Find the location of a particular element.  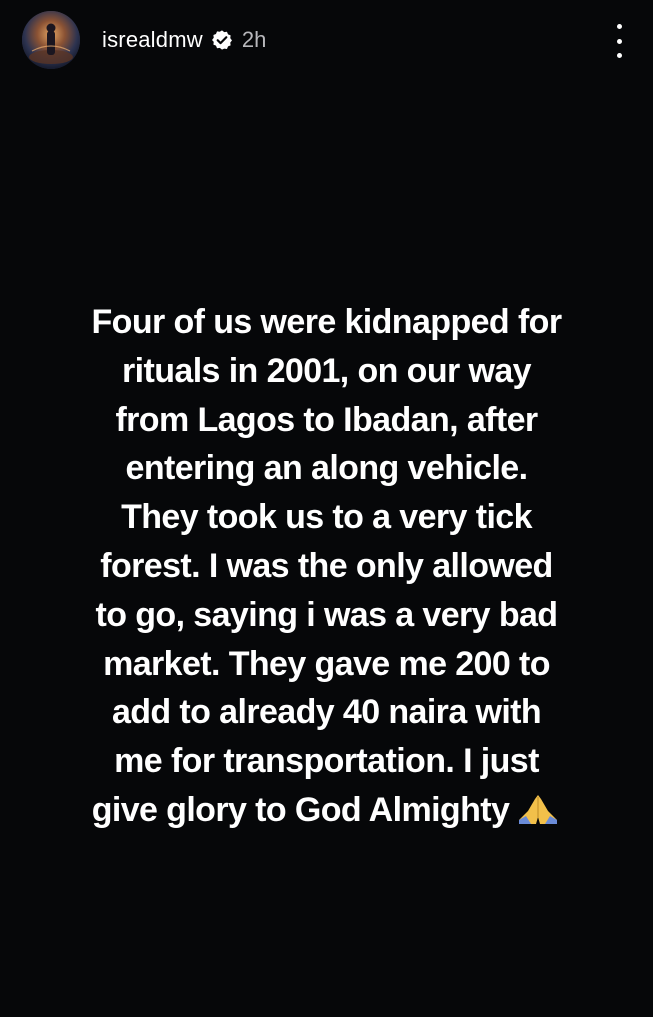

avatar-image is located at coordinates (51, 40).